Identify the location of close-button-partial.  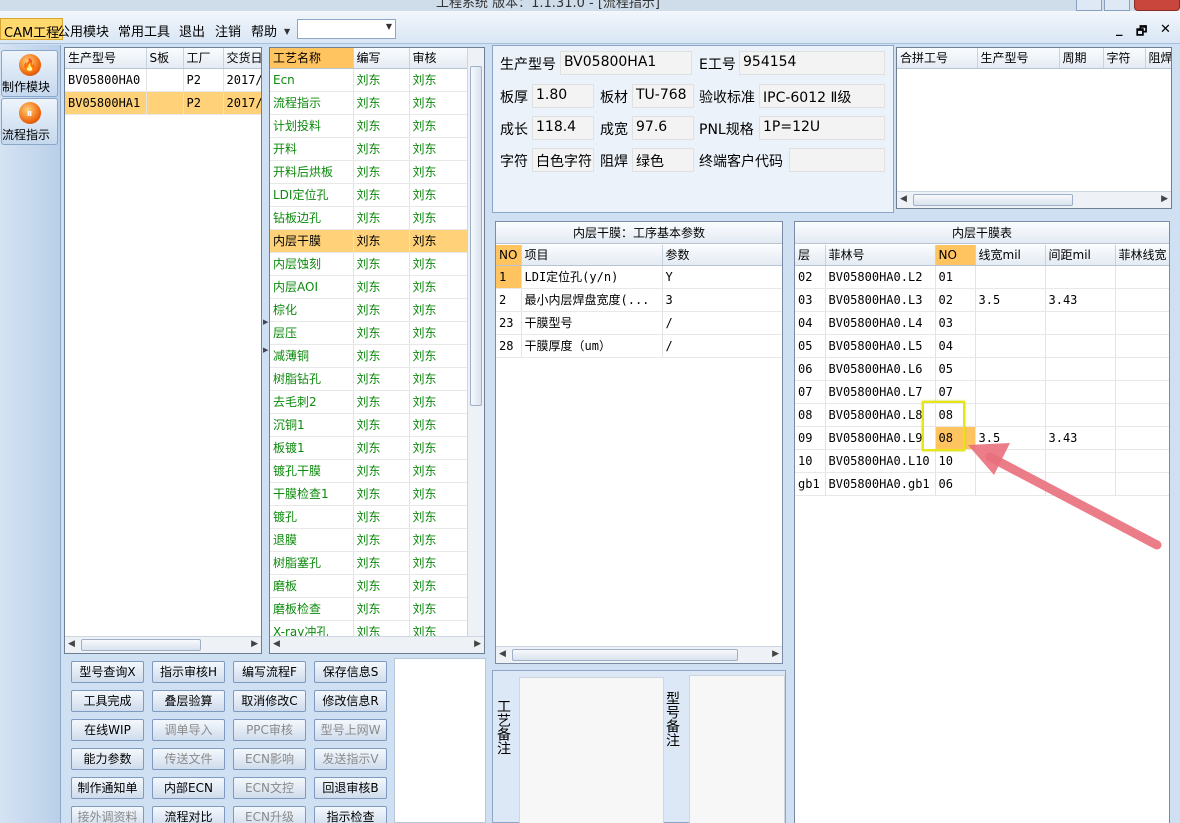
(1157, 5).